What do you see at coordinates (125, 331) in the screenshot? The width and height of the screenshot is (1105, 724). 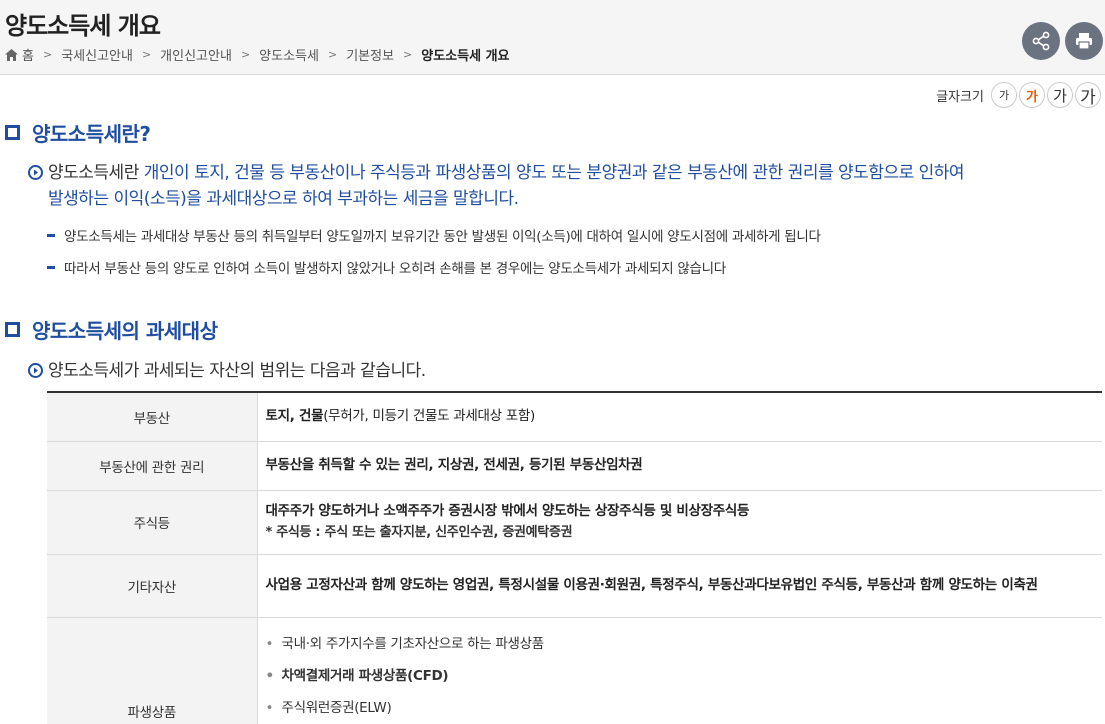 I see `section-title-text: 양도소득세의 과세대상` at bounding box center [125, 331].